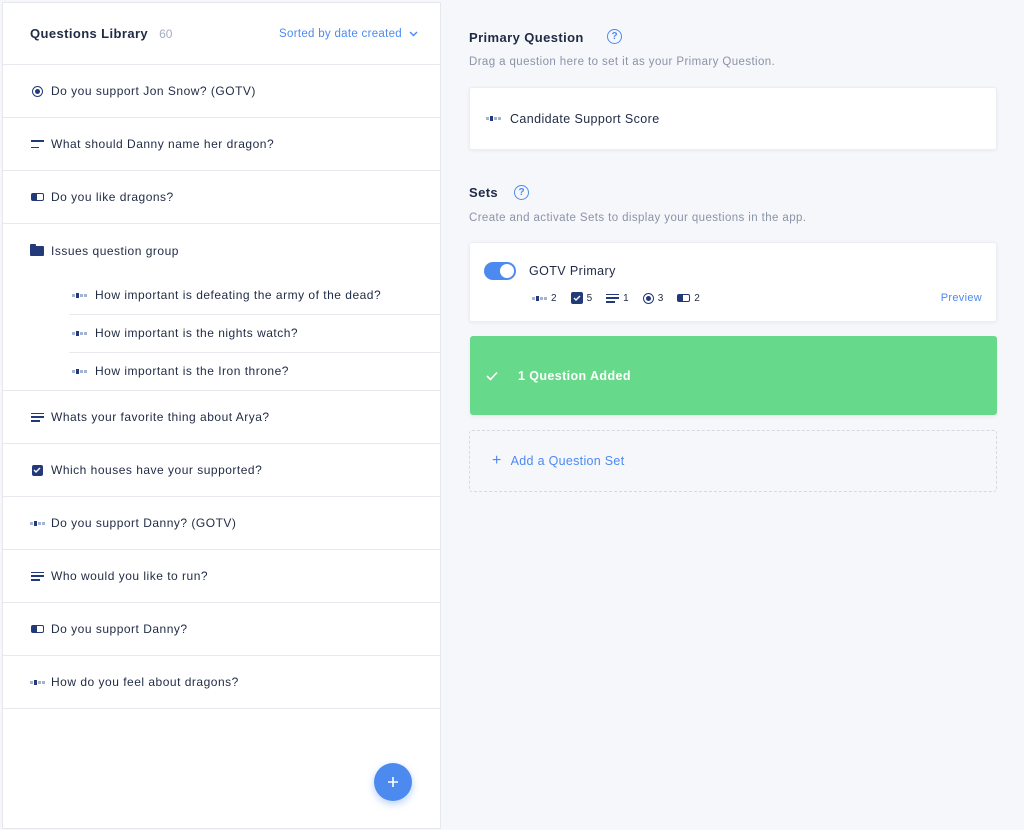 Image resolution: width=1024 pixels, height=830 pixels. Describe the element at coordinates (500, 271) in the screenshot. I see `set-active-toggle` at that location.